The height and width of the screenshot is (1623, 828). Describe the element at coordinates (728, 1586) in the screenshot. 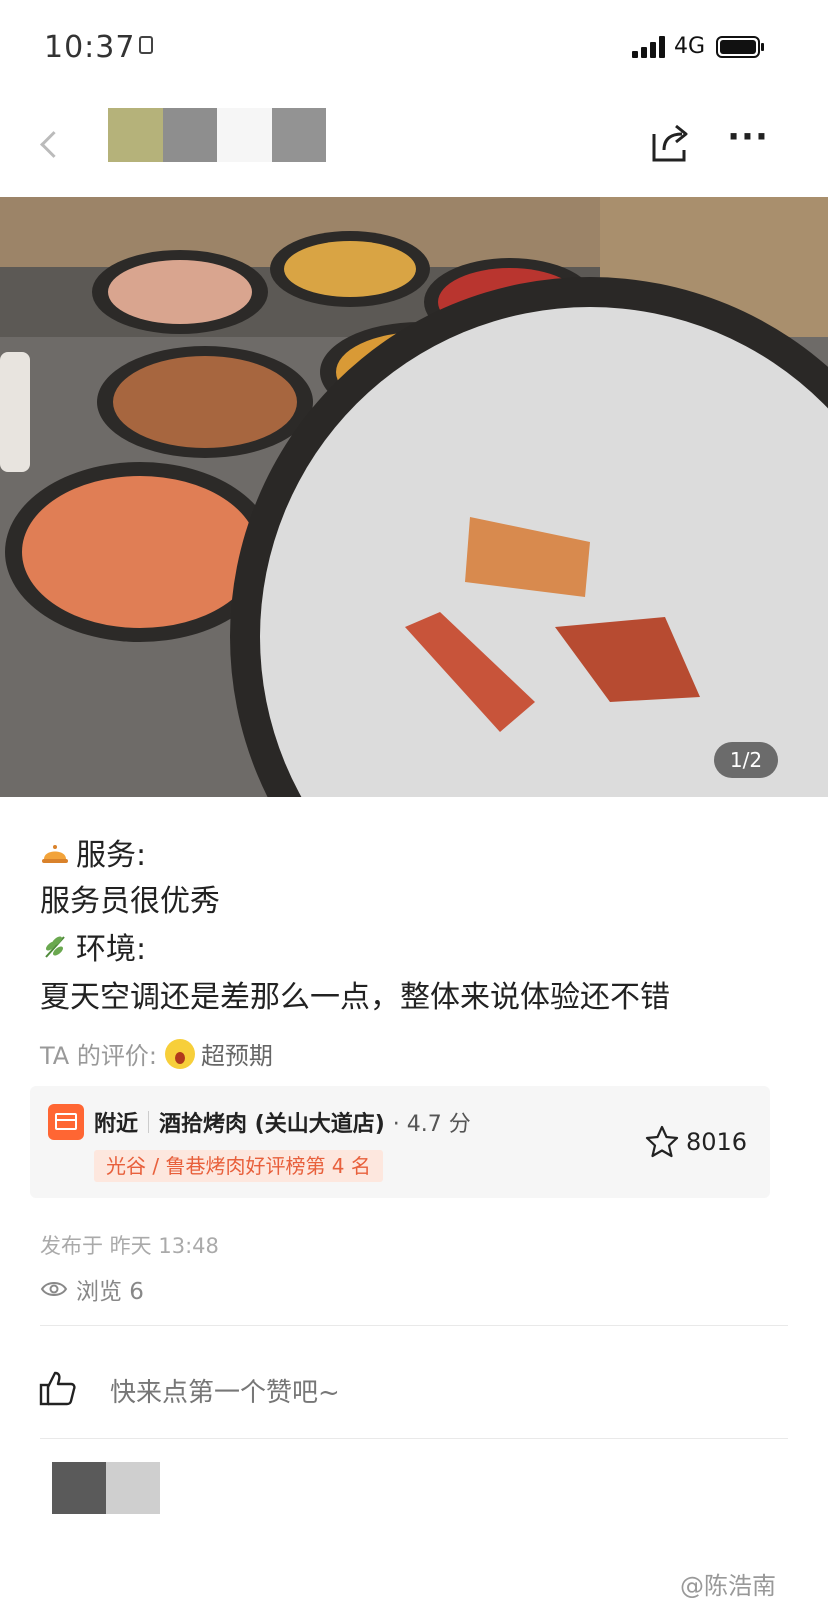

I see `watermark: @陈浩南` at that location.